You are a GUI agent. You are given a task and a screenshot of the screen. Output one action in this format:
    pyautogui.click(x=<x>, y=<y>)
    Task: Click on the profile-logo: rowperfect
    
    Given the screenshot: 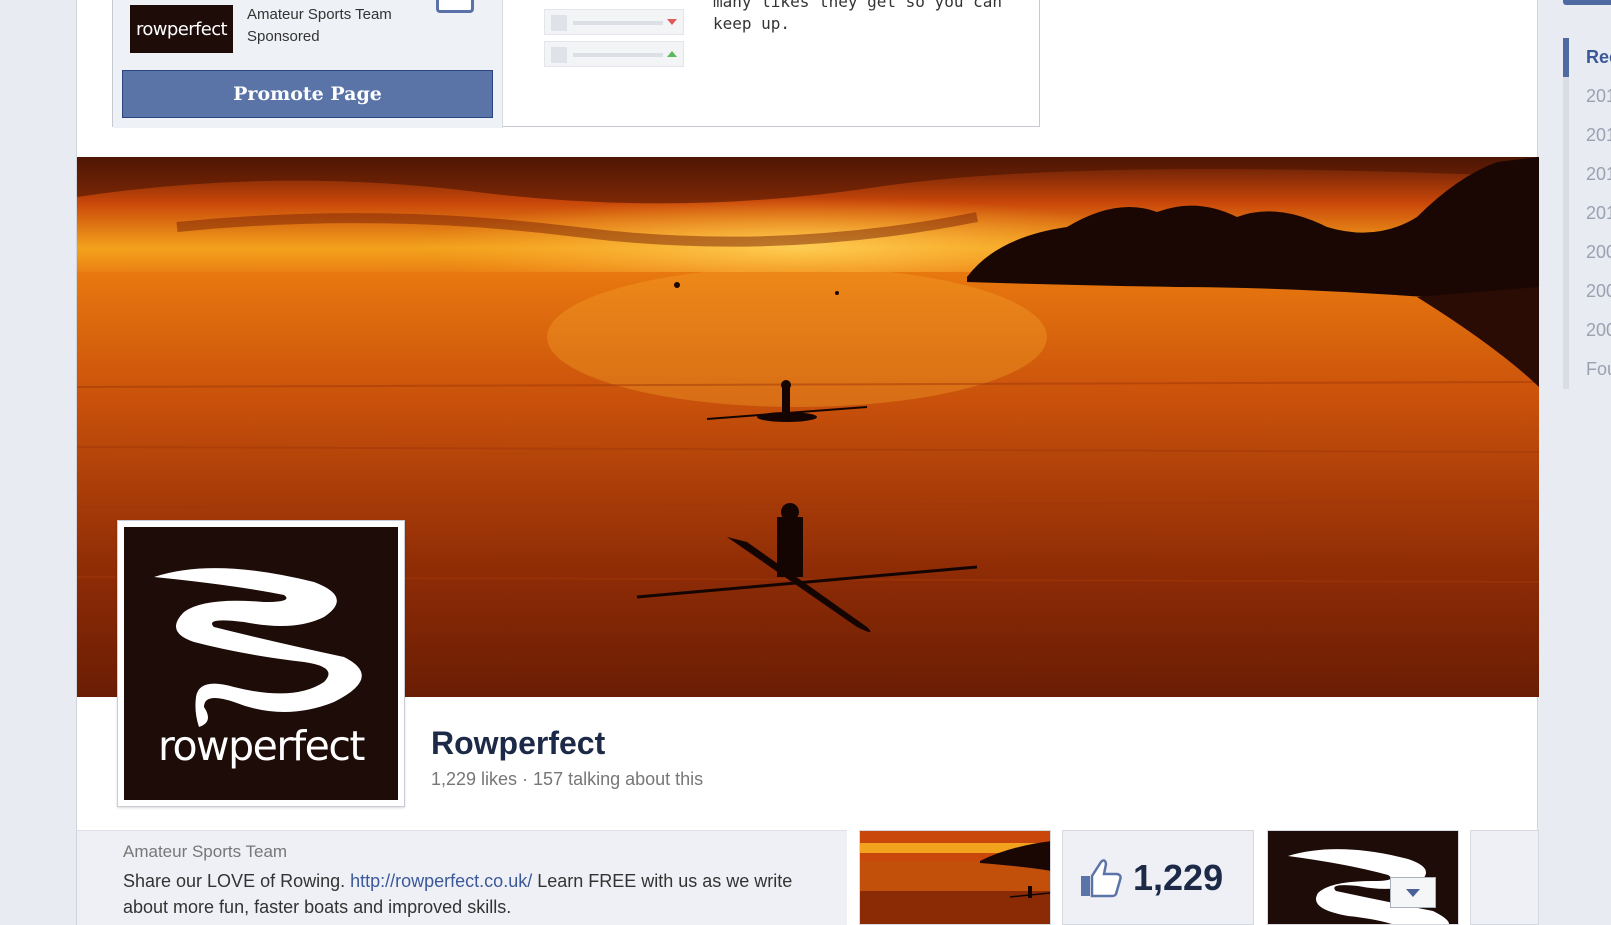 What is the action you would take?
    pyautogui.click(x=261, y=663)
    